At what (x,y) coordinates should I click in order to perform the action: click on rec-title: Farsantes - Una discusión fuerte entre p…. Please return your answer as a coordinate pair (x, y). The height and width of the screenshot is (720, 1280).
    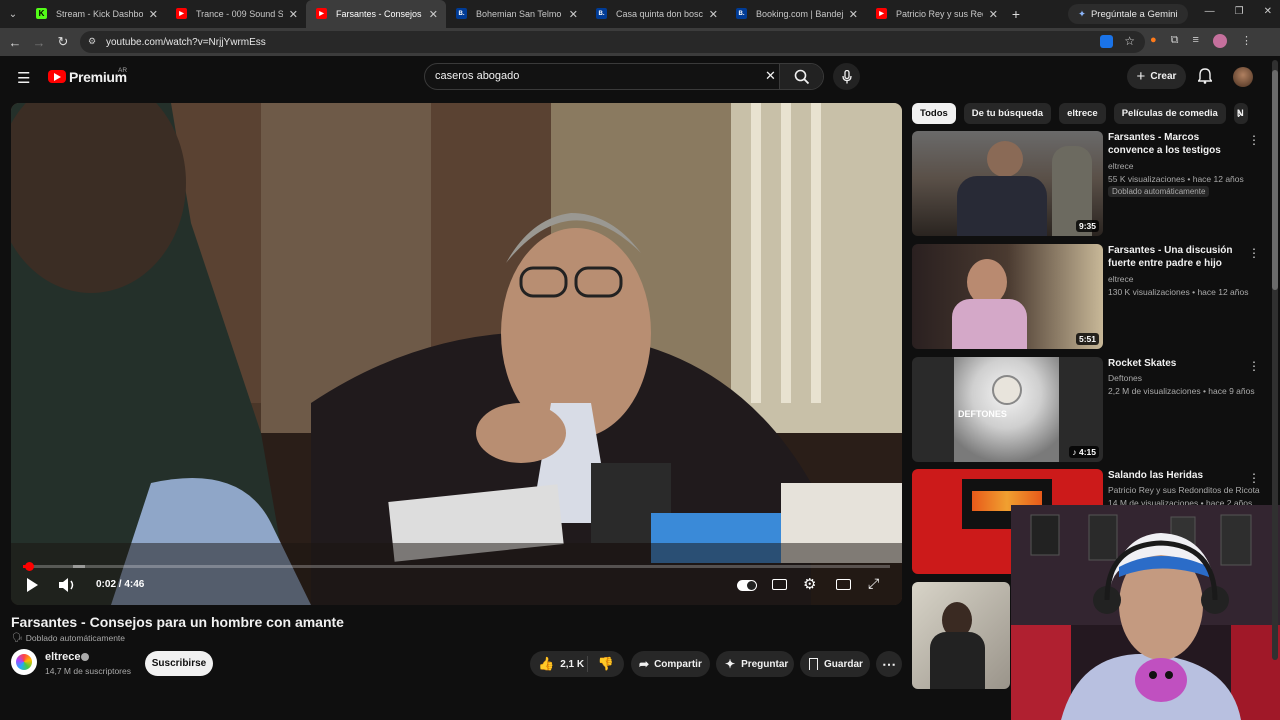
    Looking at the image, I should click on (1170, 257).